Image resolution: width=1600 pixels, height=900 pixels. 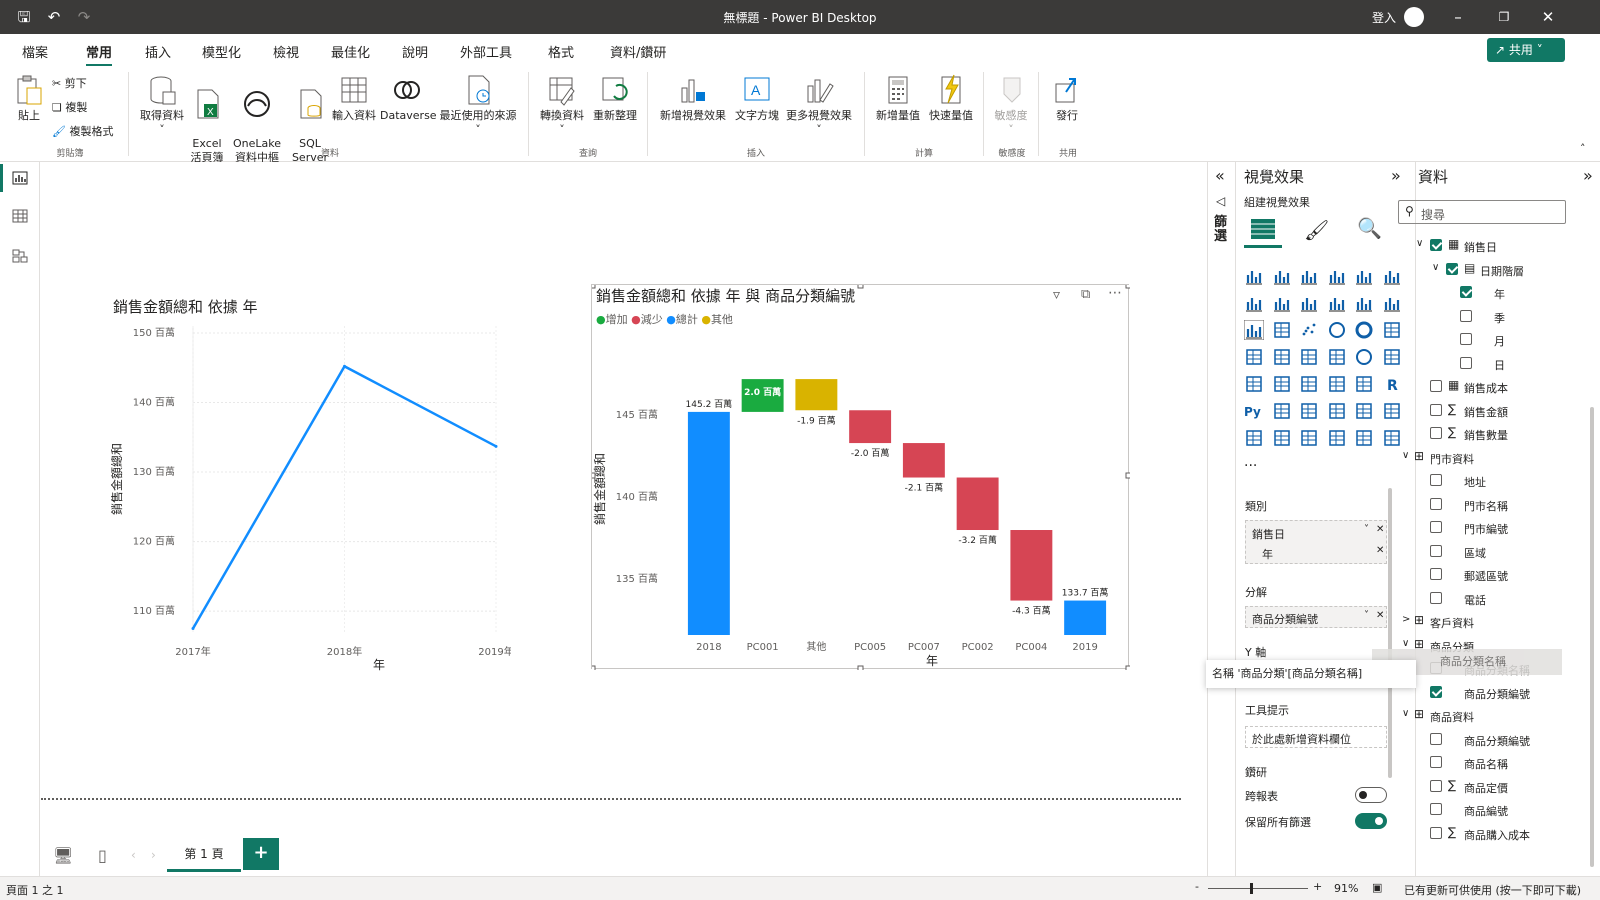 I want to click on collapse-viz-pane-icon: », so click(x=1396, y=175).